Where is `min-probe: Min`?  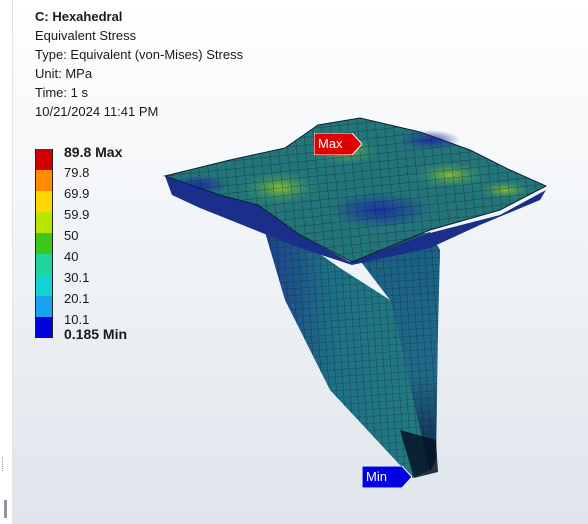 min-probe: Min is located at coordinates (387, 477).